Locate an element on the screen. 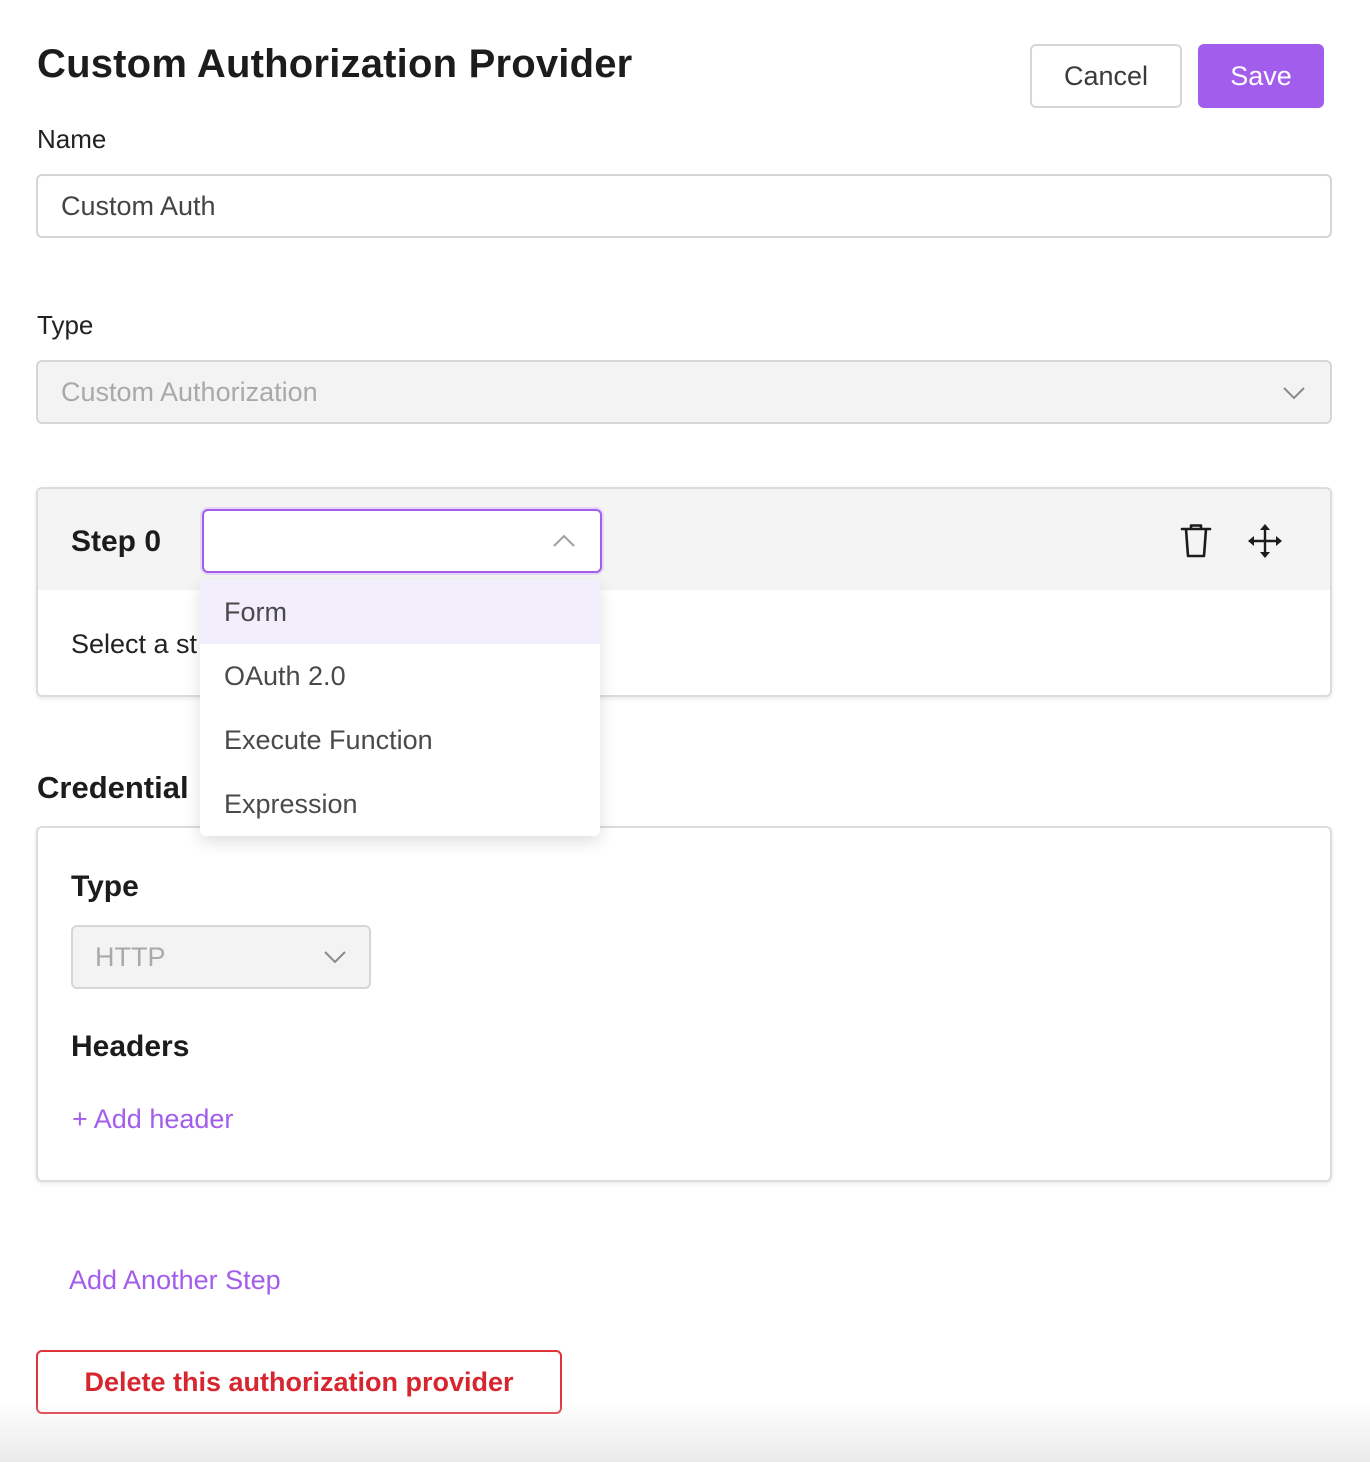 The width and height of the screenshot is (1370, 1462). chevron-up-icon is located at coordinates (564, 540).